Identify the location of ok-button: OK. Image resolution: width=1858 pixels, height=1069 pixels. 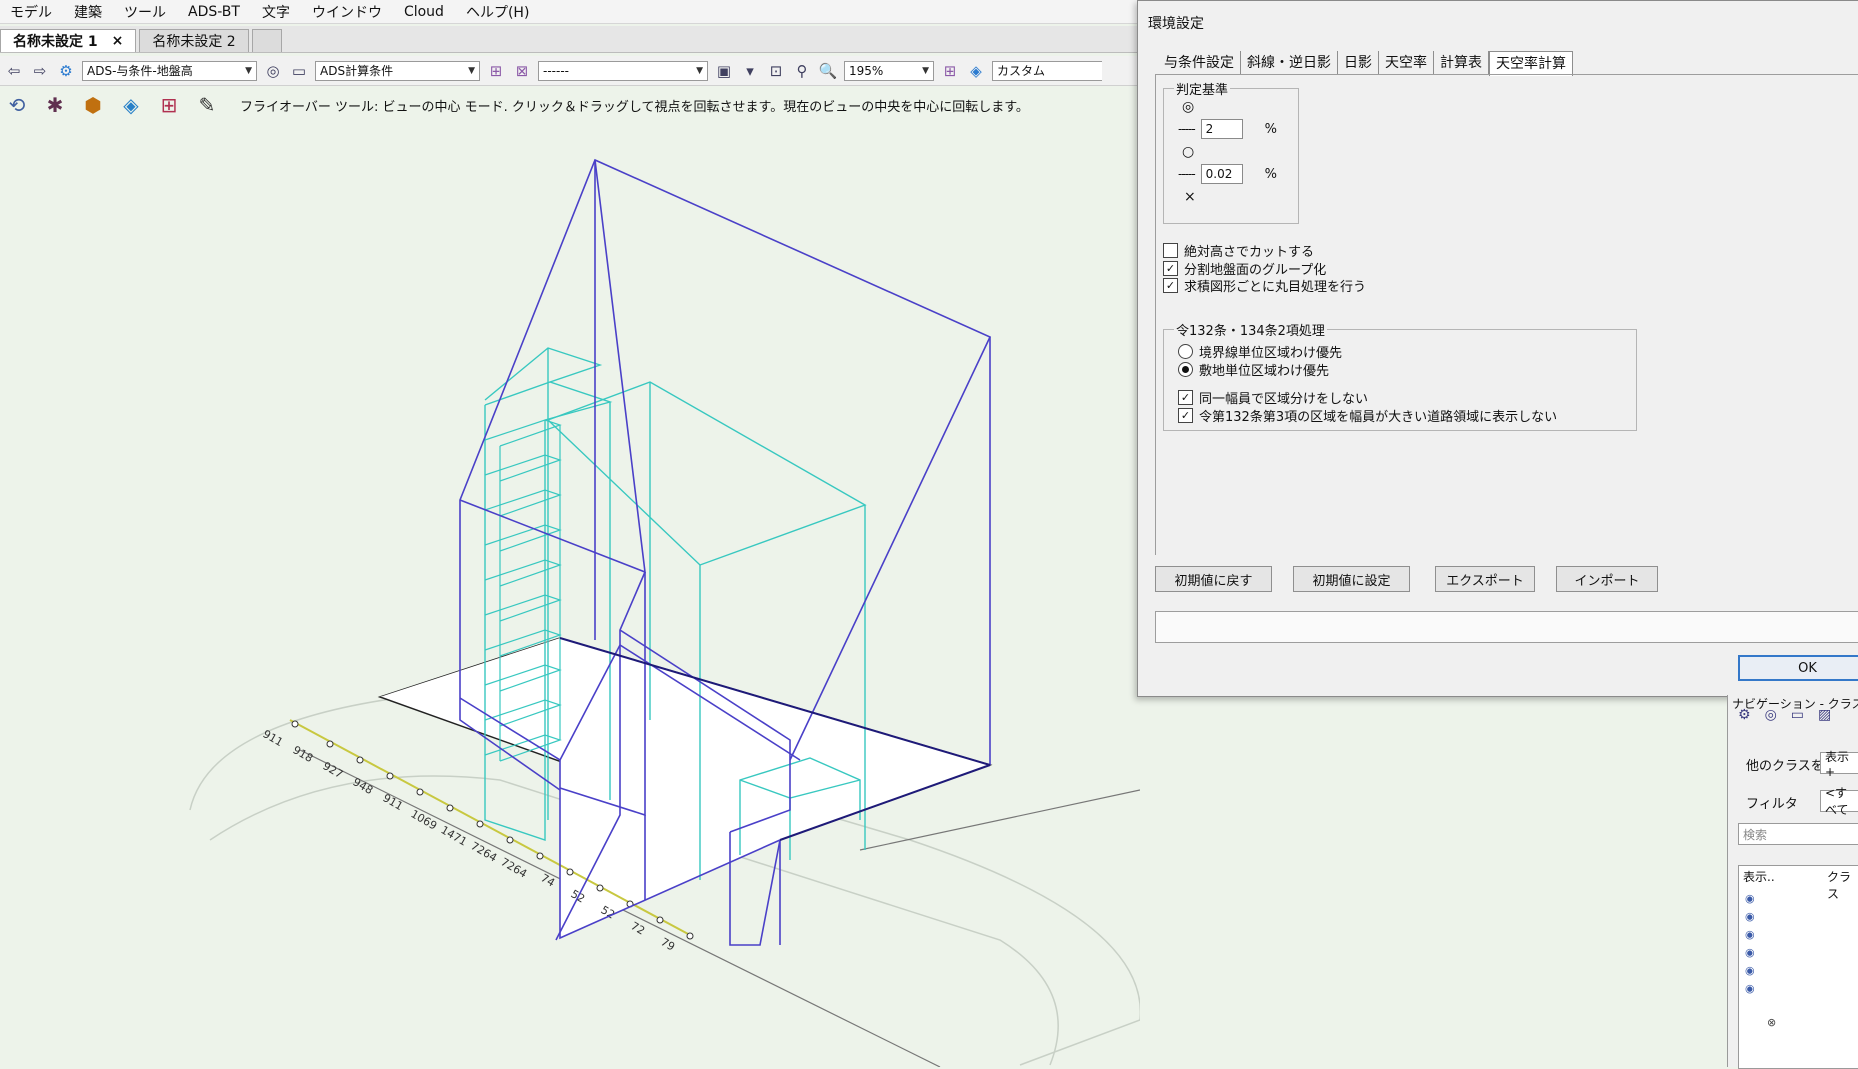
(1798, 668).